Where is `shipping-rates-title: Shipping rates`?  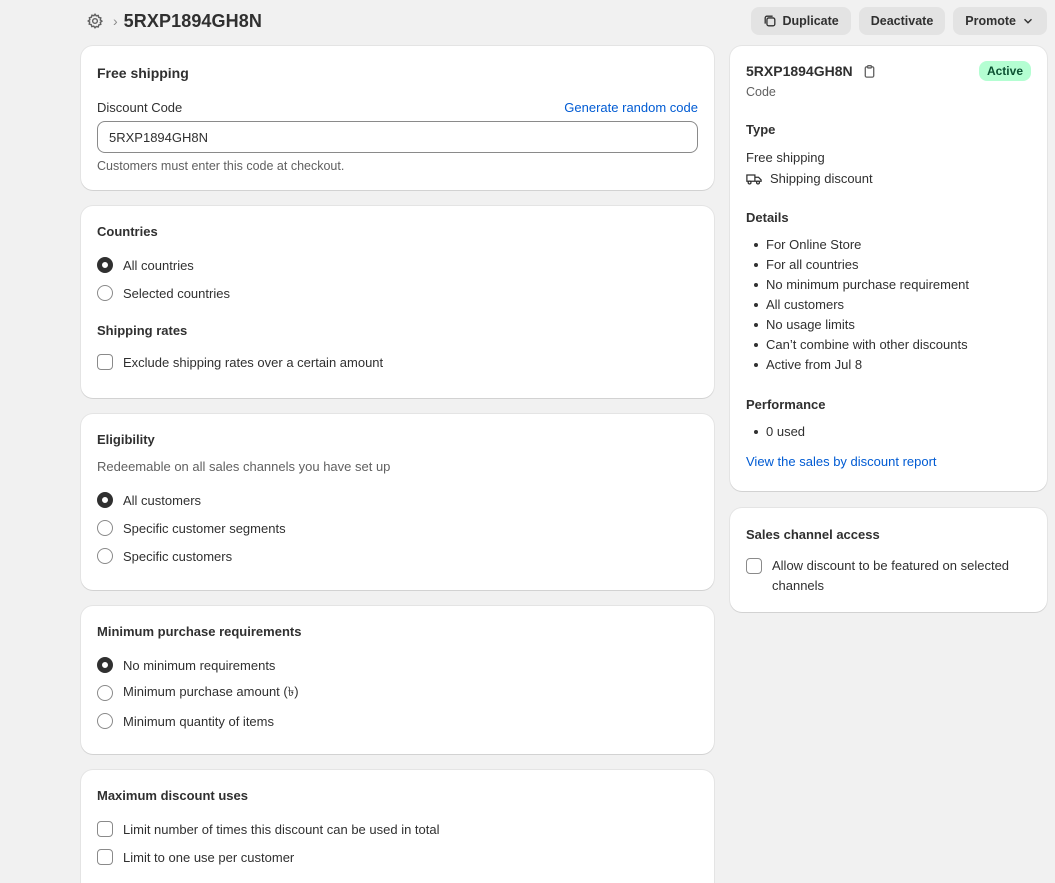
shipping-rates-title: Shipping rates is located at coordinates (142, 330).